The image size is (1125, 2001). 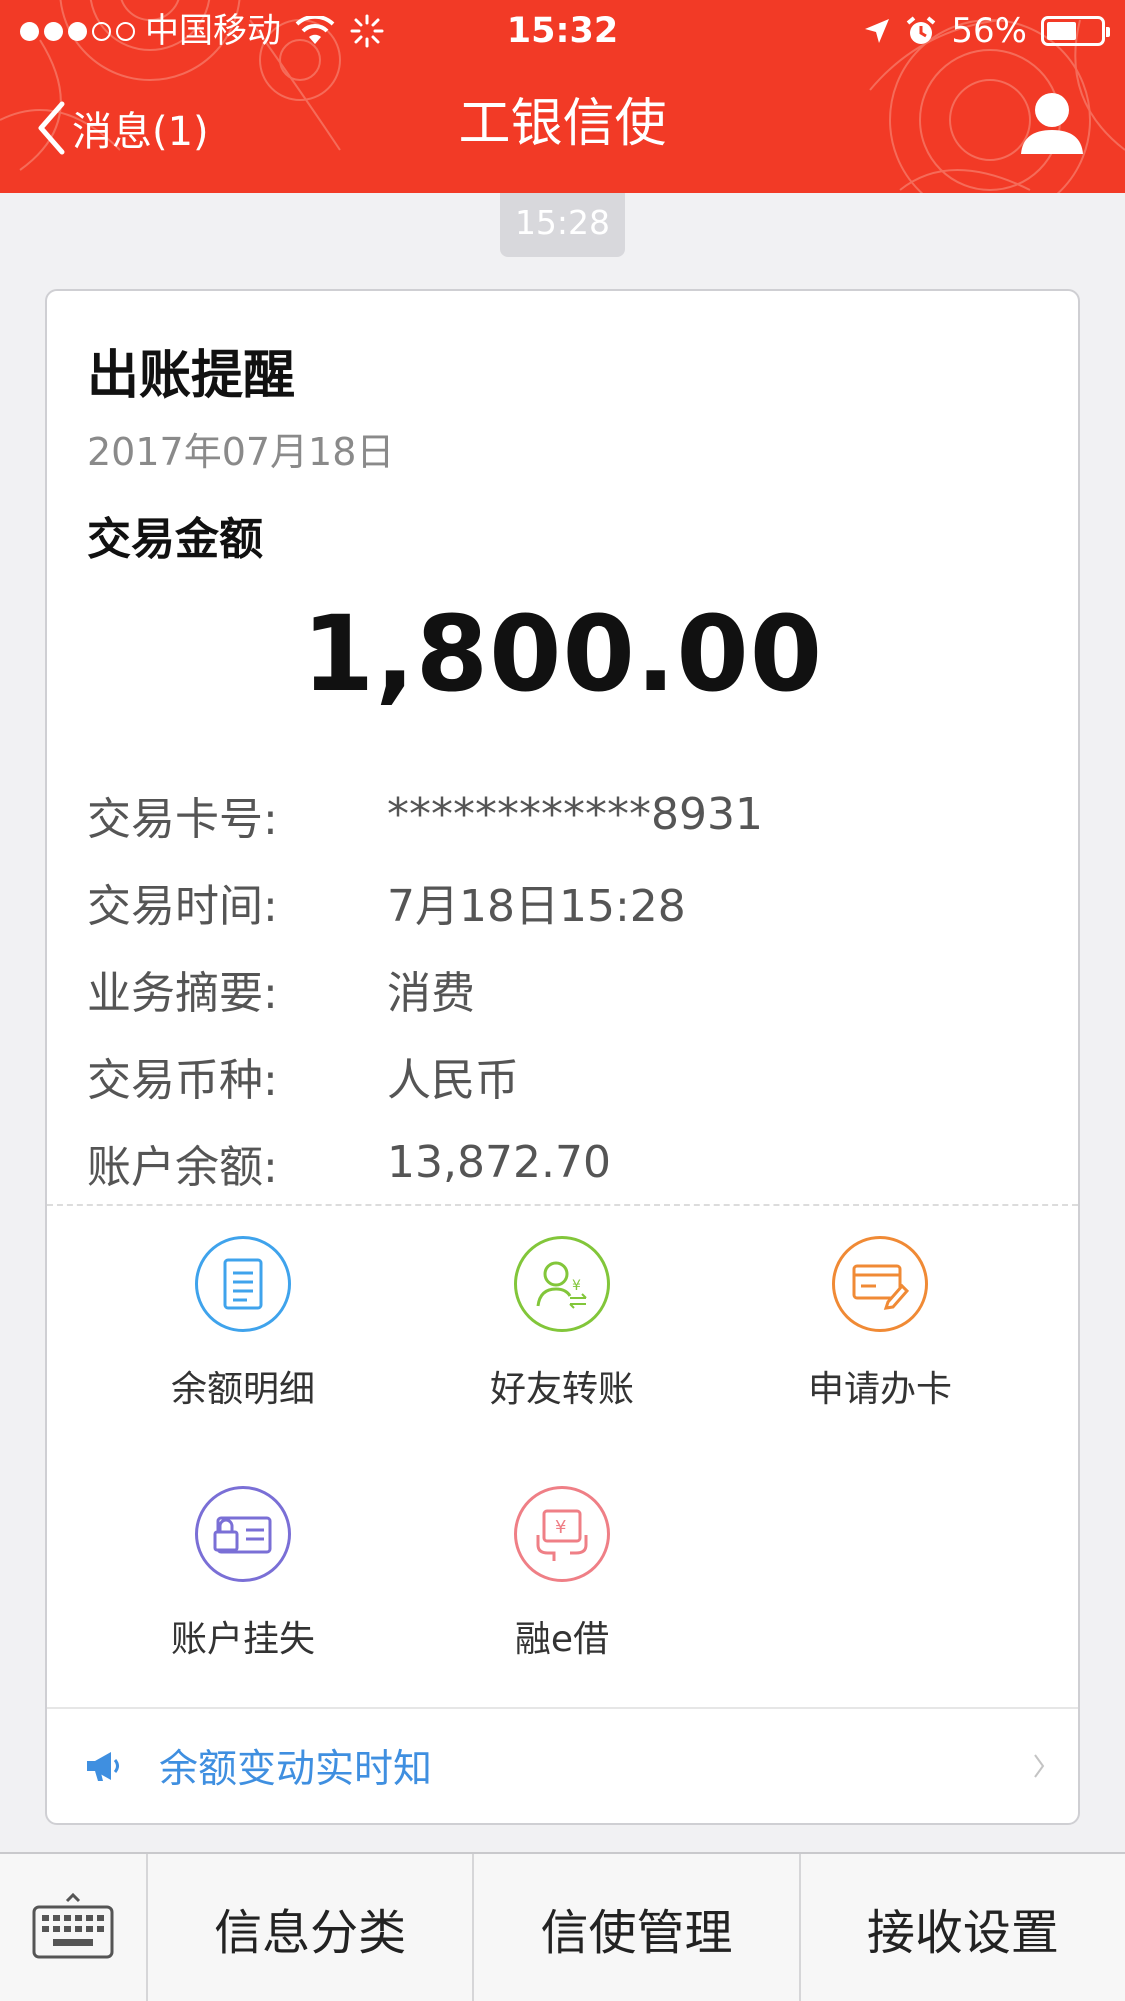 I want to click on action-rong-e-loan: ¥ 融e借, so click(x=562, y=1574).